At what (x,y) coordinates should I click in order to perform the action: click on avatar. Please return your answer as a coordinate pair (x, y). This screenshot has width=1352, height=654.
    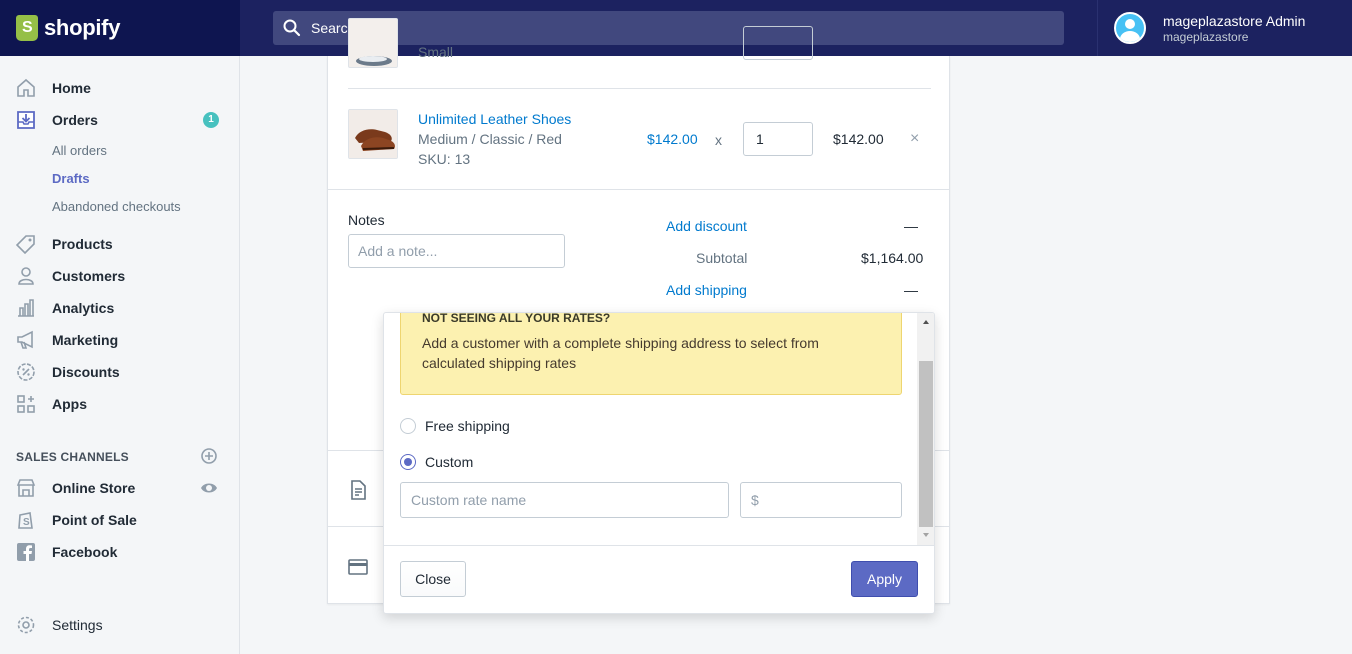
    Looking at the image, I should click on (1130, 28).